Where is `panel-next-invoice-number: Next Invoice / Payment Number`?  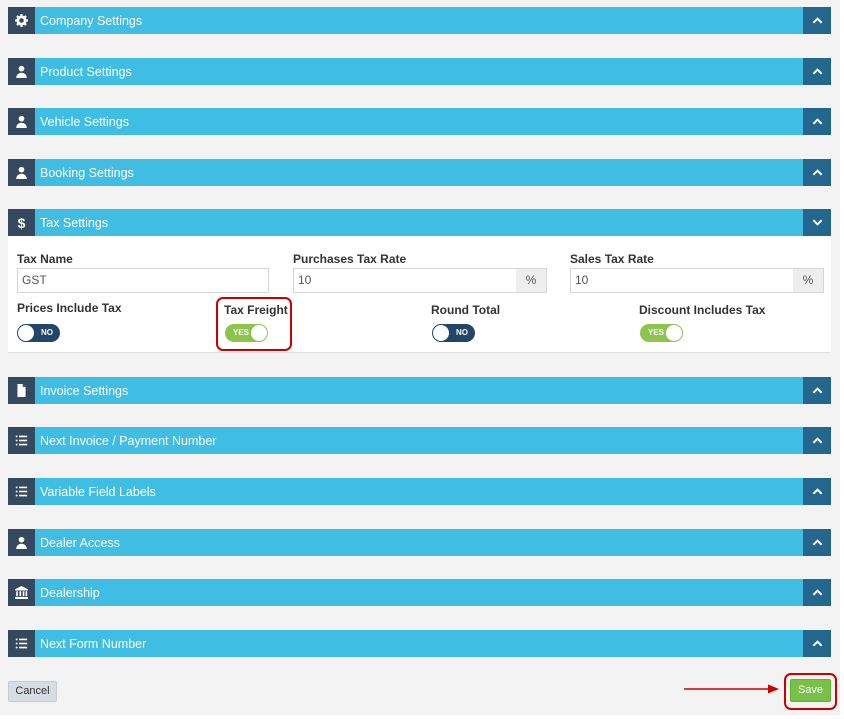 panel-next-invoice-number: Next Invoice / Payment Number is located at coordinates (419, 440).